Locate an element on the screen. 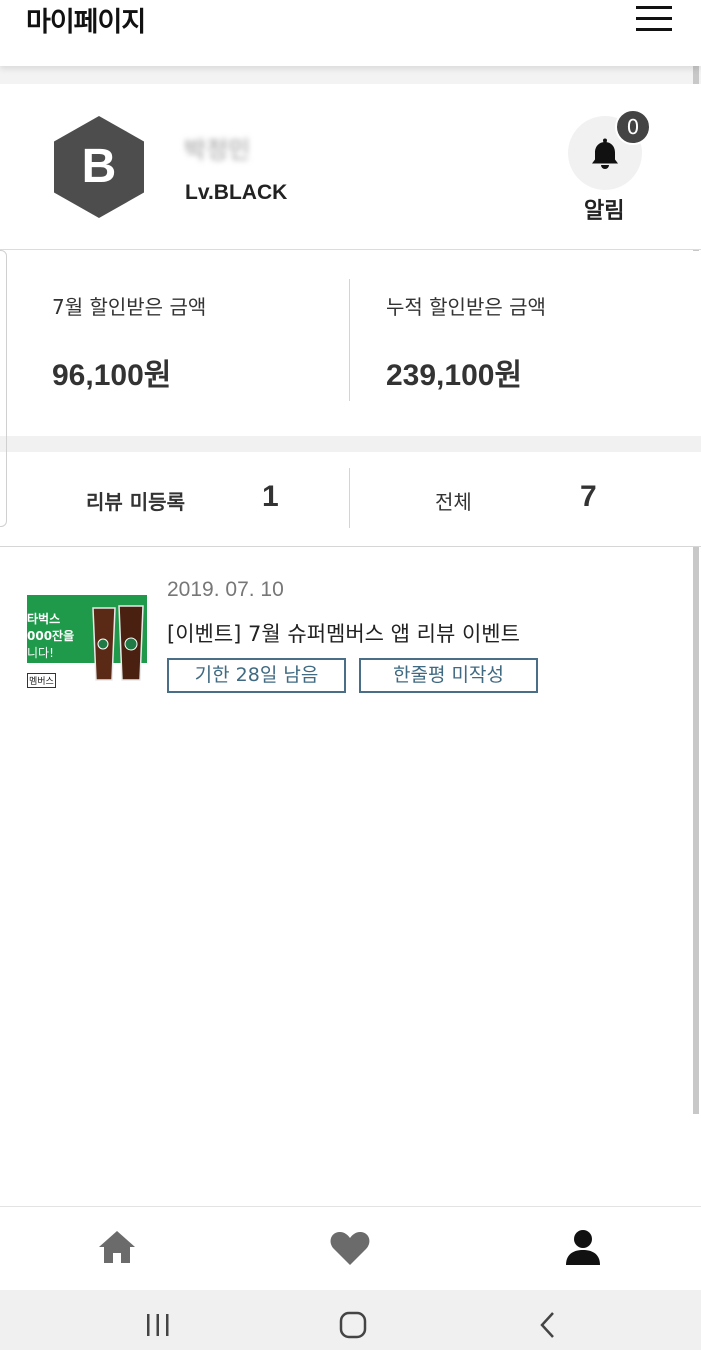  user-name: 박정민 is located at coordinates (217, 150).